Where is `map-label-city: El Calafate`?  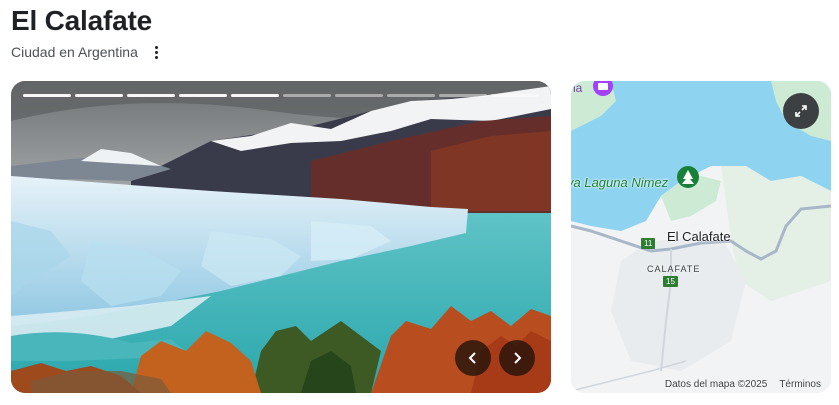 map-label-city: El Calafate is located at coordinates (699, 236).